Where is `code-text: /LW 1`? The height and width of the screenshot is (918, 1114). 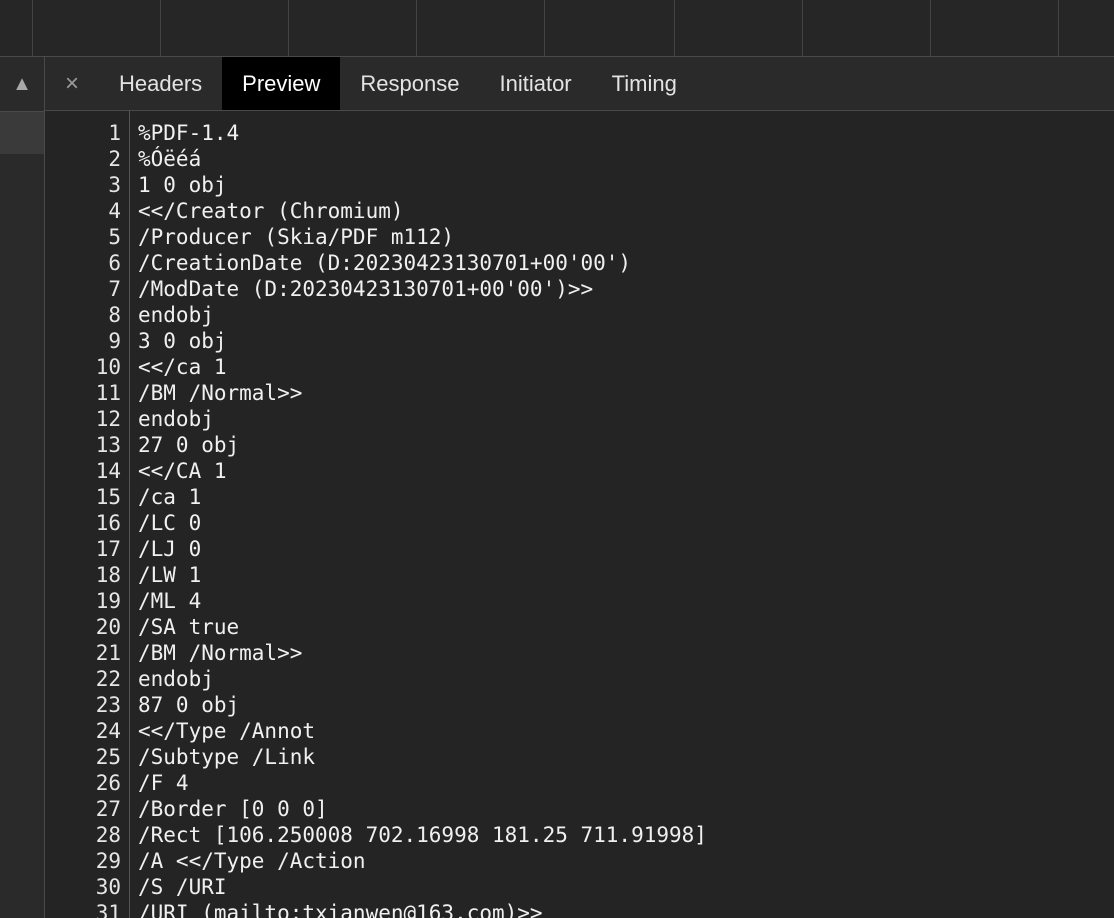
code-text: /LW 1 is located at coordinates (169, 575).